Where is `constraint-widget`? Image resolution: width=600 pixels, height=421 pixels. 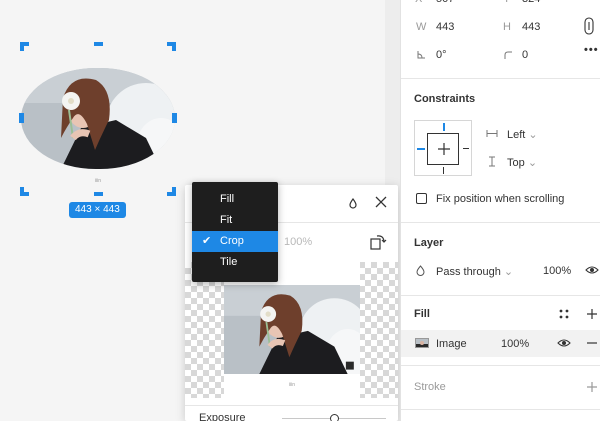 constraint-widget is located at coordinates (443, 148).